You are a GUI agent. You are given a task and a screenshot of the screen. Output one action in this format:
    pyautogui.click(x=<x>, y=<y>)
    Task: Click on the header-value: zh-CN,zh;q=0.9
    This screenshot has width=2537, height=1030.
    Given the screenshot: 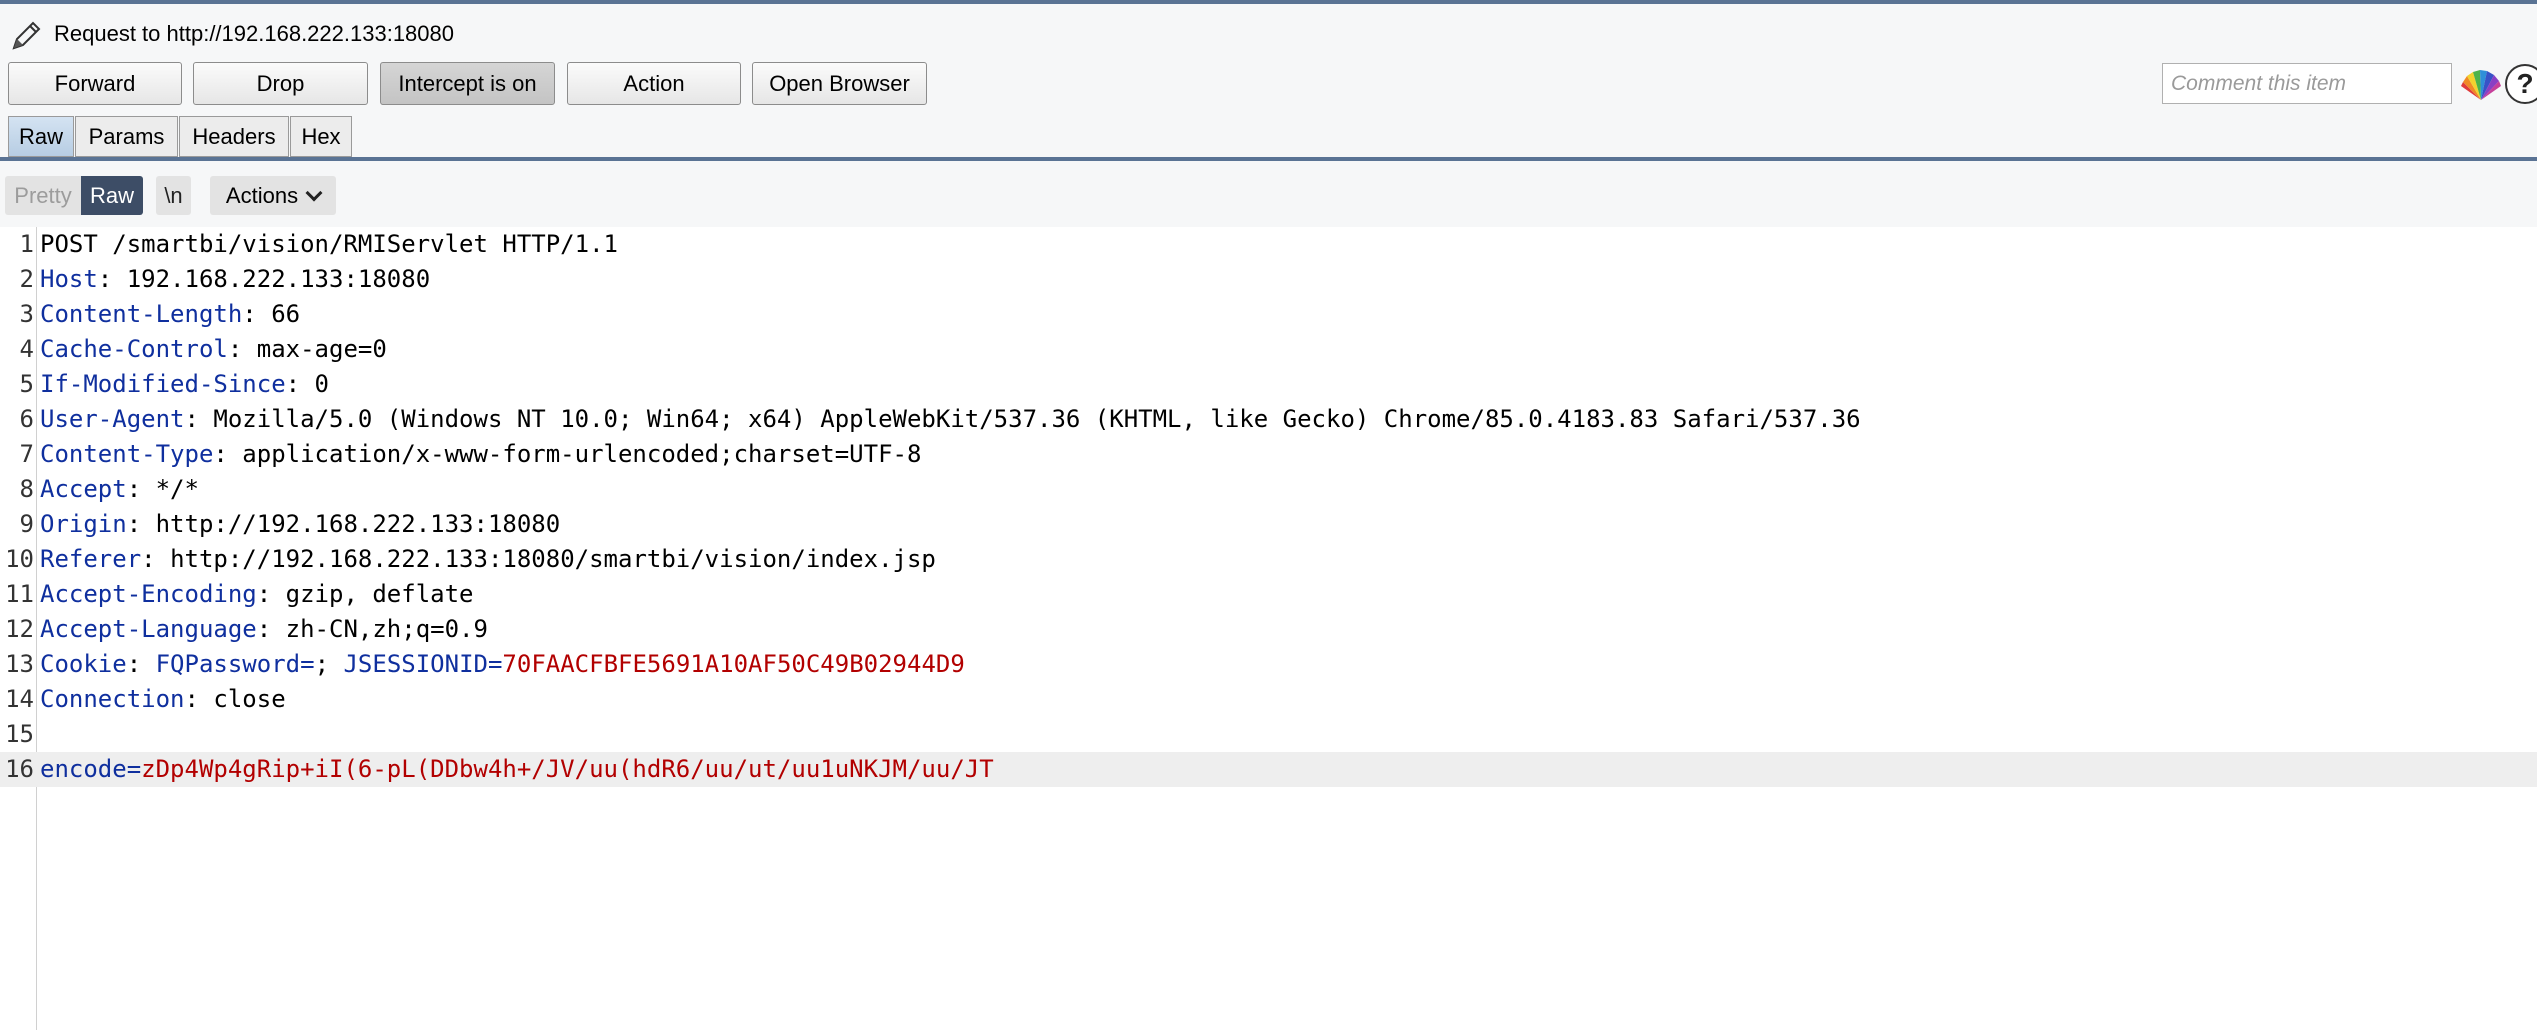 What is the action you would take?
    pyautogui.click(x=386, y=629)
    